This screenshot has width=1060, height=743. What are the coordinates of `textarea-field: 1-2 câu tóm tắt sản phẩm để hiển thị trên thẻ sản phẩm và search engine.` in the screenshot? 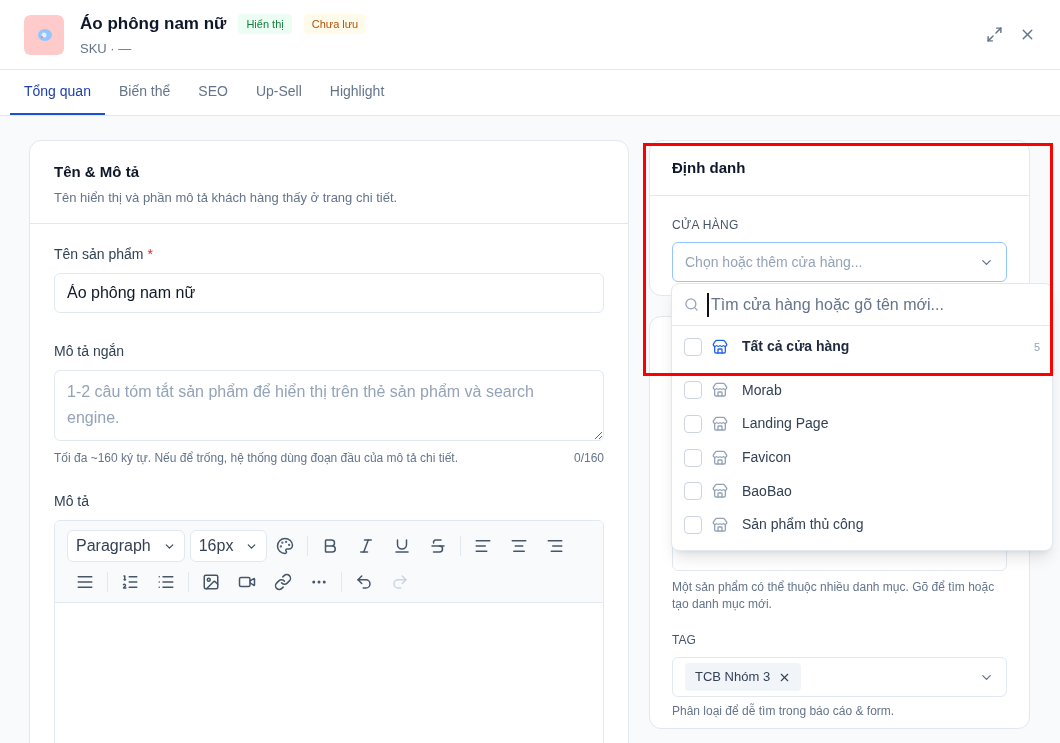 It's located at (329, 405).